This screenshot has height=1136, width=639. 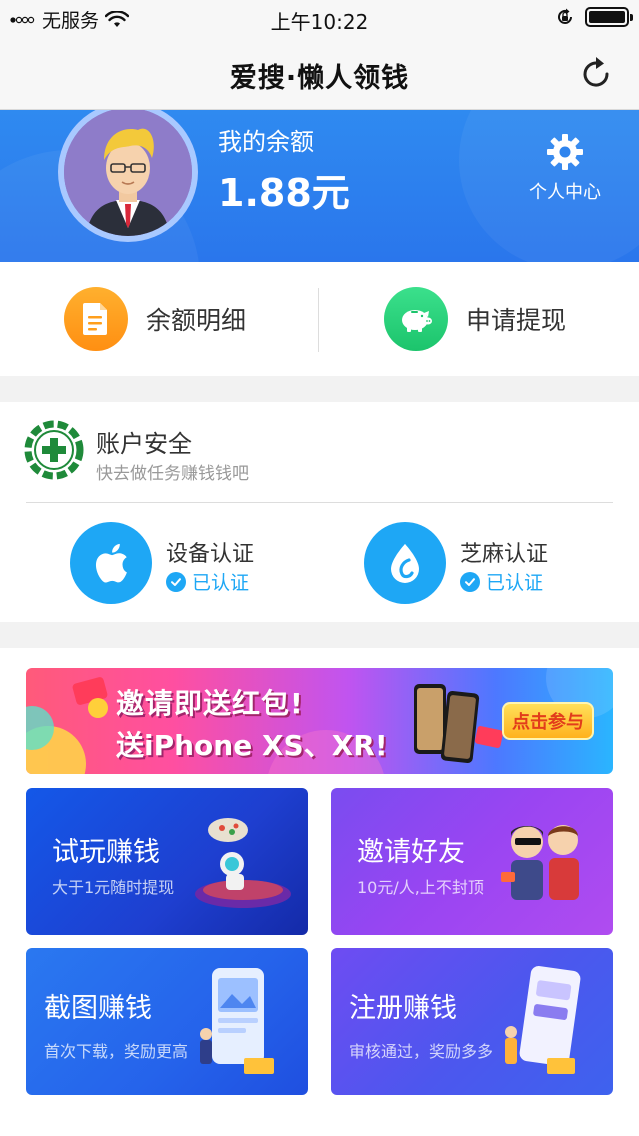 I want to click on sesame-verification: 芝麻认证 已认证, so click(x=484, y=564).